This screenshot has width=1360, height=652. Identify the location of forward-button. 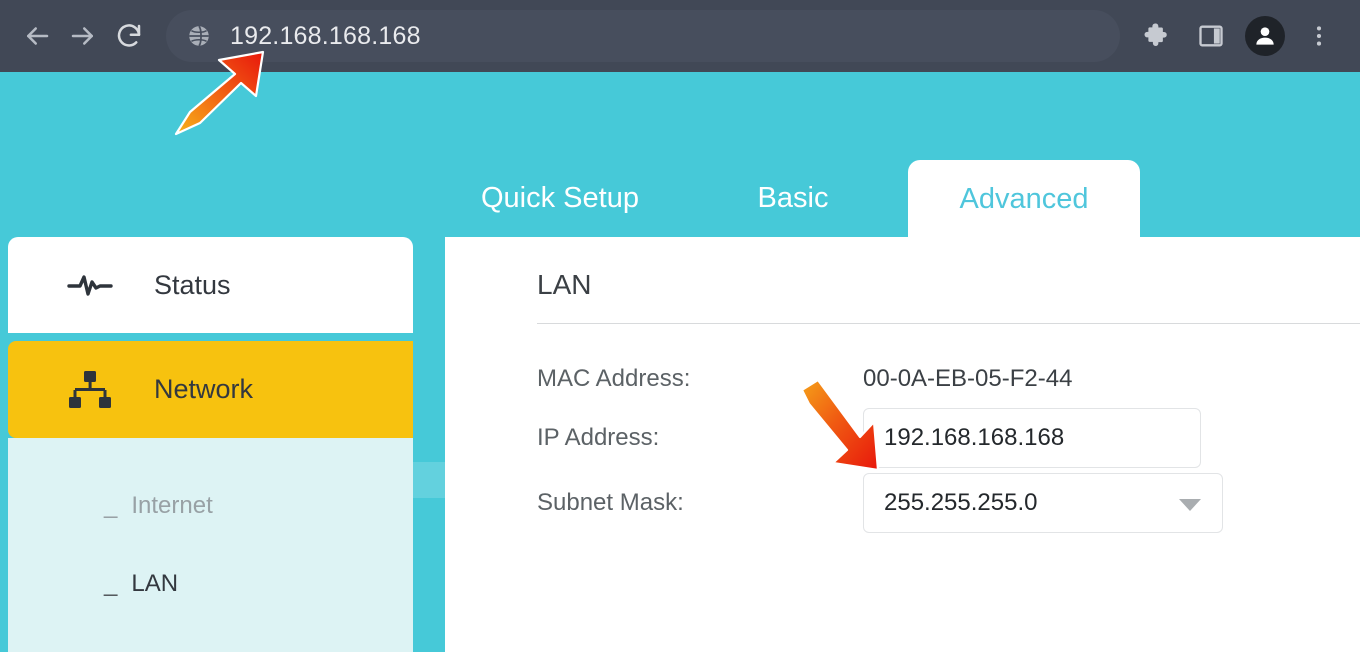
(83, 36).